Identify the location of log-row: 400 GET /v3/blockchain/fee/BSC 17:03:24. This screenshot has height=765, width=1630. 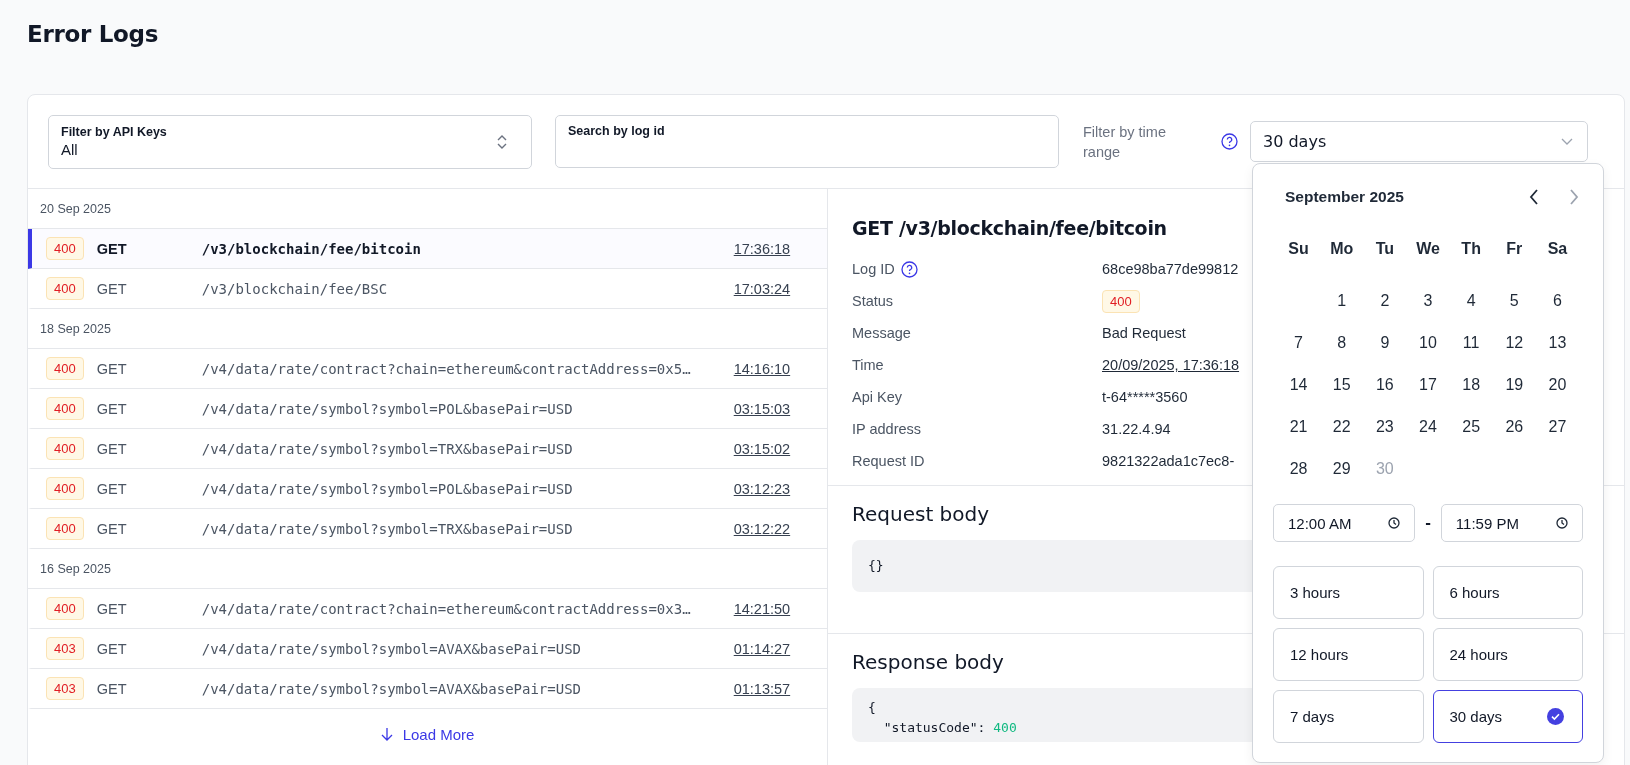
(427, 289).